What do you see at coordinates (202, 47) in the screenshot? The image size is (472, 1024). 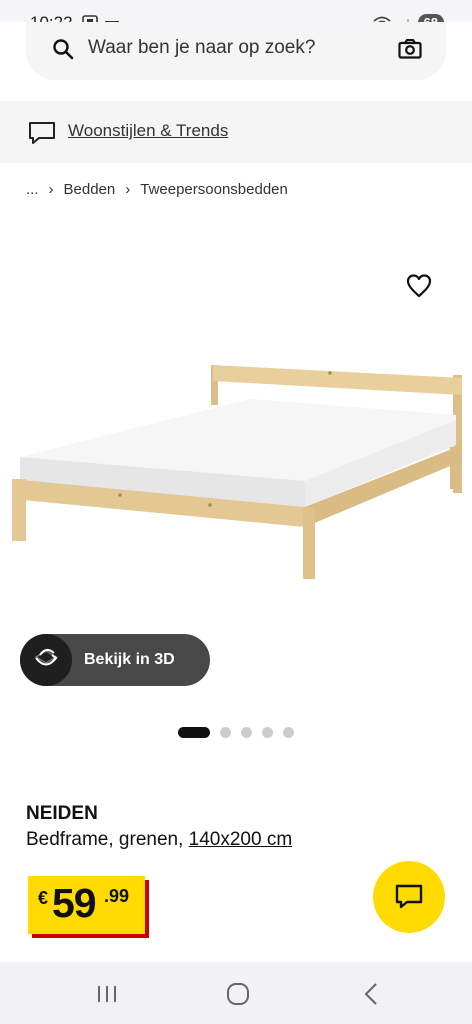 I see `search-placeholder: Waar ben je naar op zoek?` at bounding box center [202, 47].